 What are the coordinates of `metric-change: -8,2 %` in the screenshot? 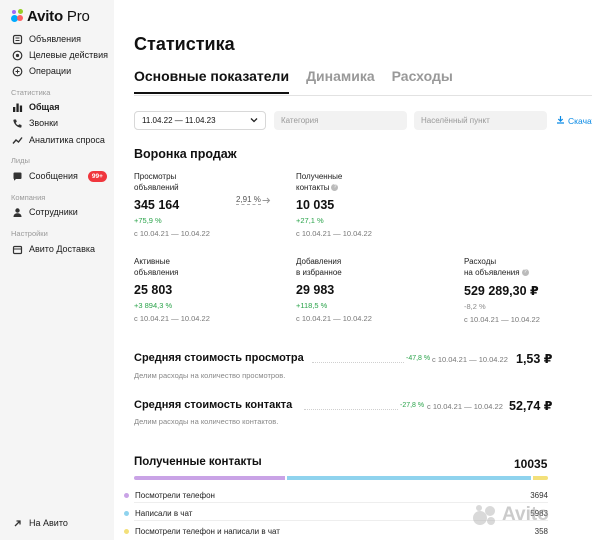 It's located at (475, 306).